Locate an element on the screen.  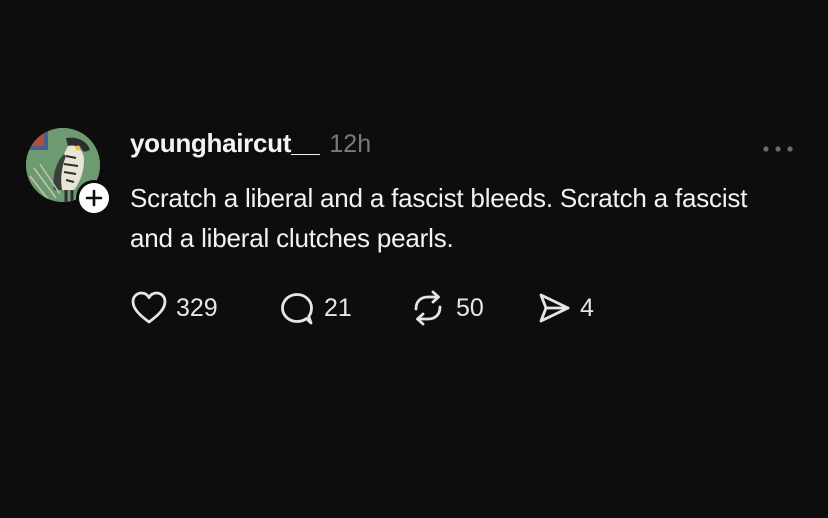
follow-button is located at coordinates (94, 198).